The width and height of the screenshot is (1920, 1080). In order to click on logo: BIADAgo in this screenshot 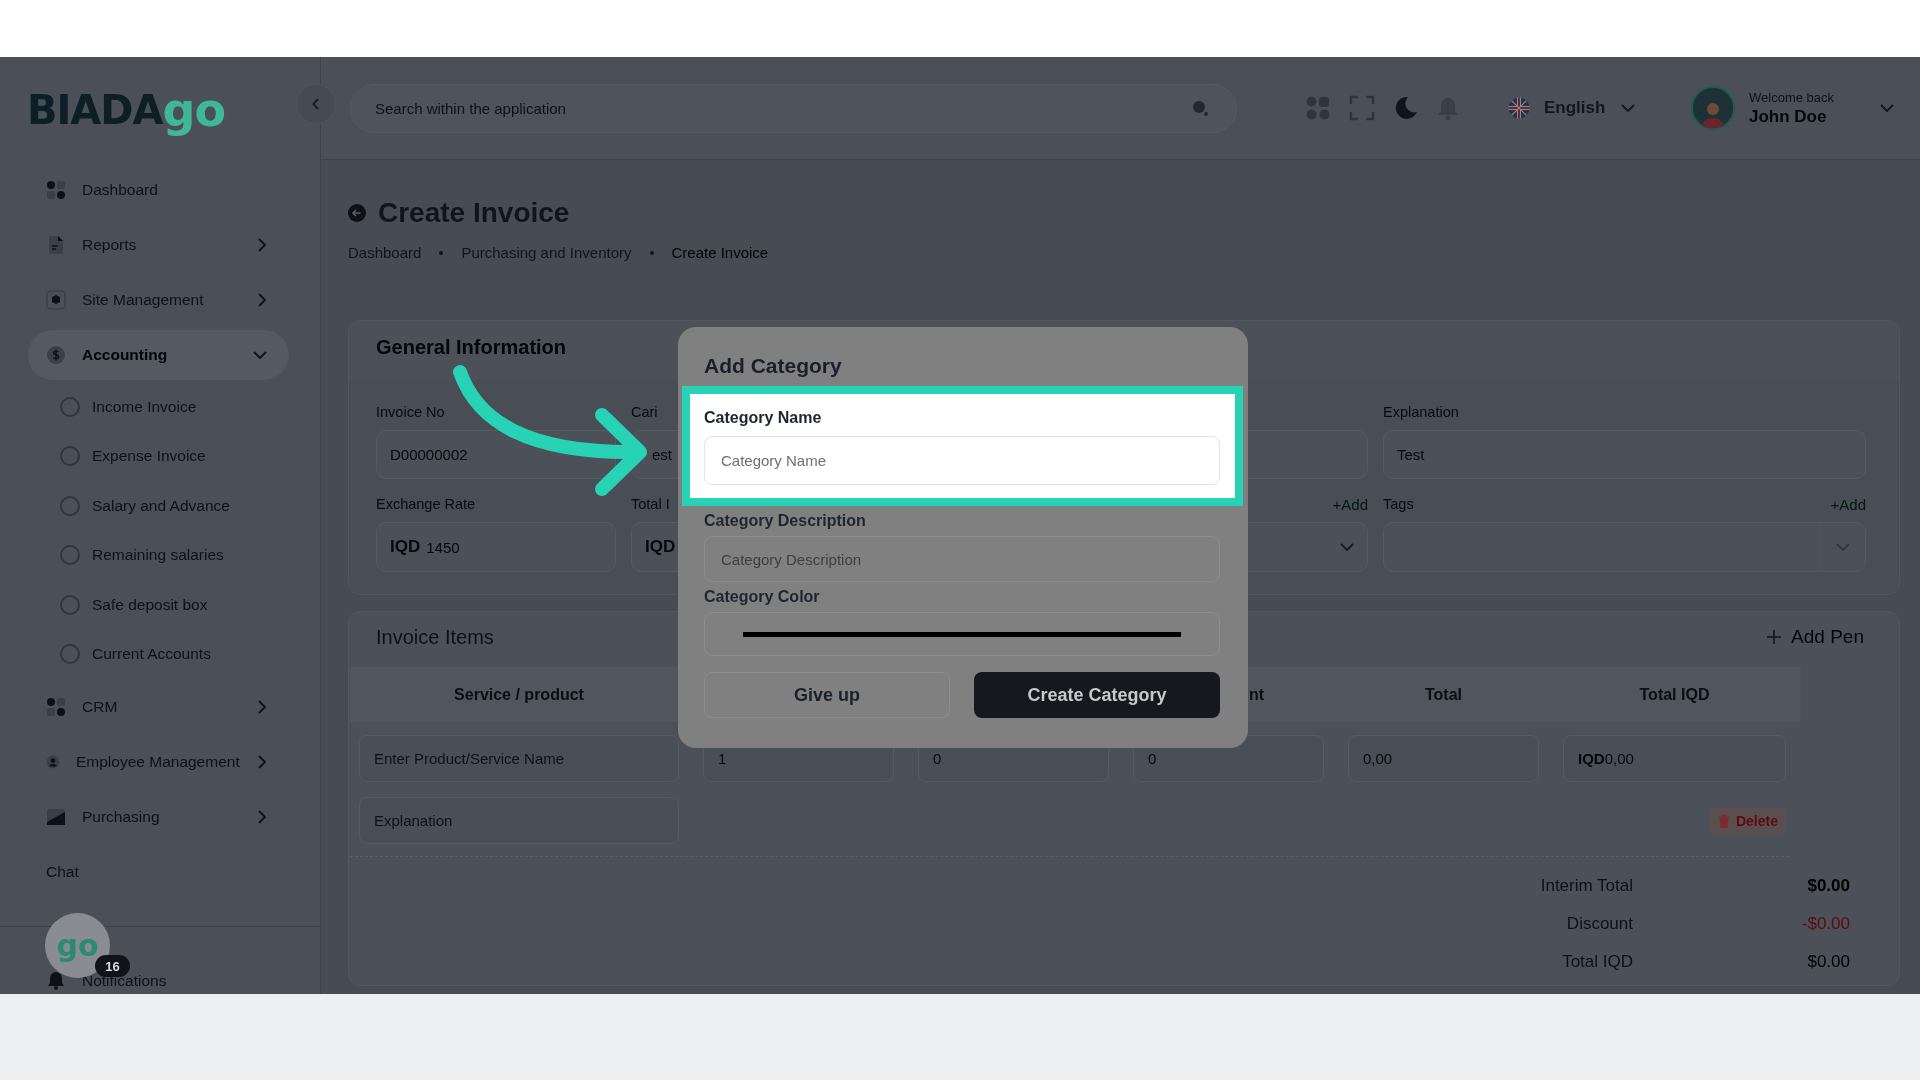, I will do `click(126, 110)`.